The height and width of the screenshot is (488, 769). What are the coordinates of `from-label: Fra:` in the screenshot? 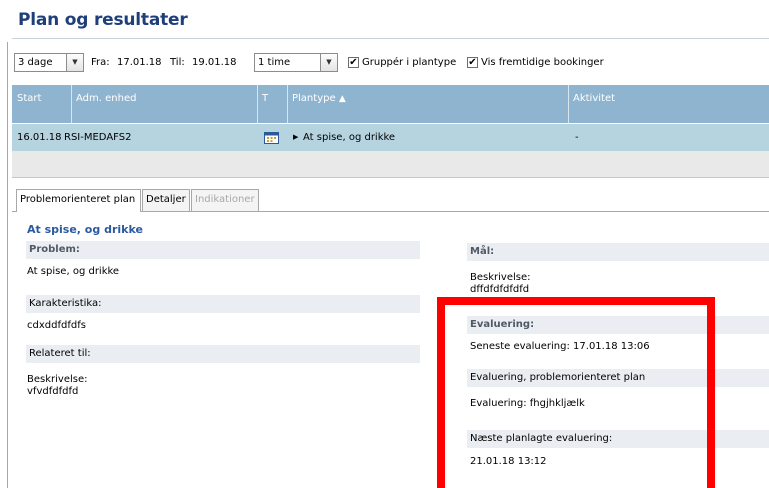 It's located at (100, 62).